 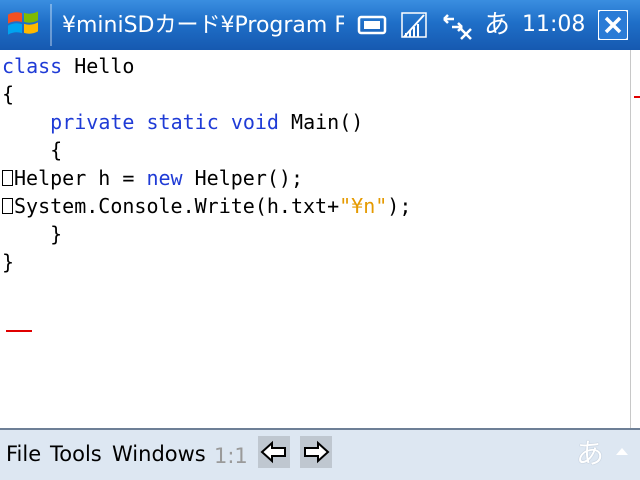 I want to click on menu-windows: Windows, so click(x=159, y=454).